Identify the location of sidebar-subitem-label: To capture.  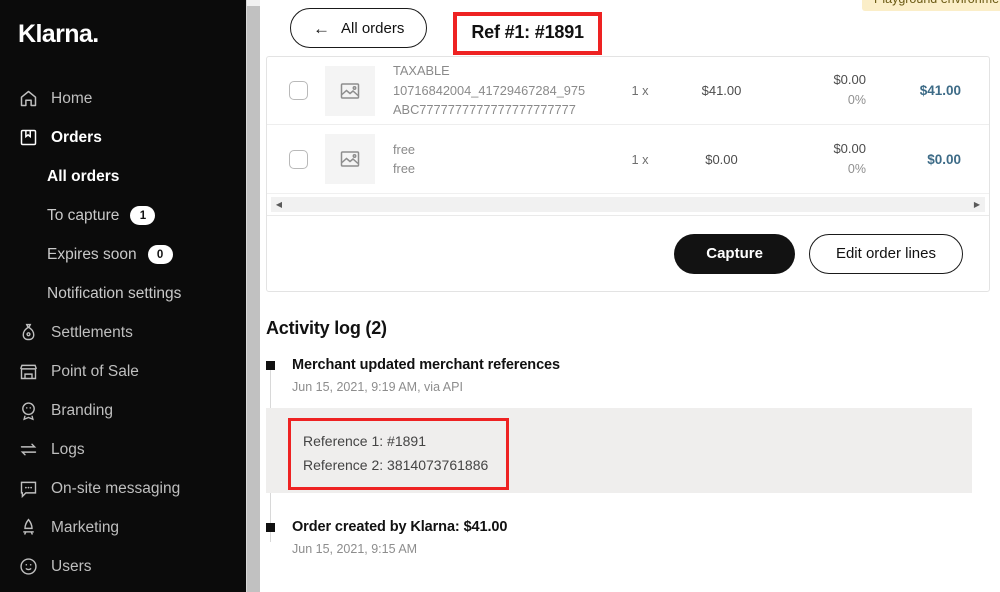
(83, 215).